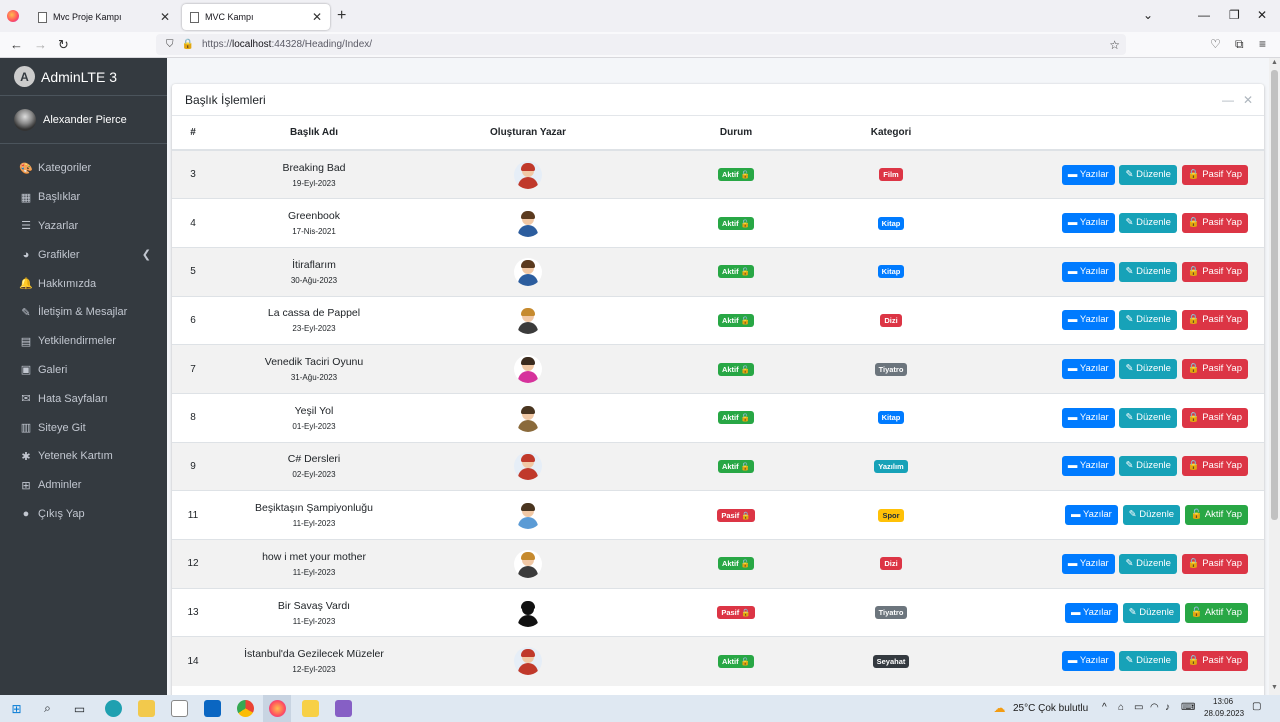 This screenshot has width=1280, height=722. What do you see at coordinates (999, 707) in the screenshot?
I see `weather-icon: ☁` at bounding box center [999, 707].